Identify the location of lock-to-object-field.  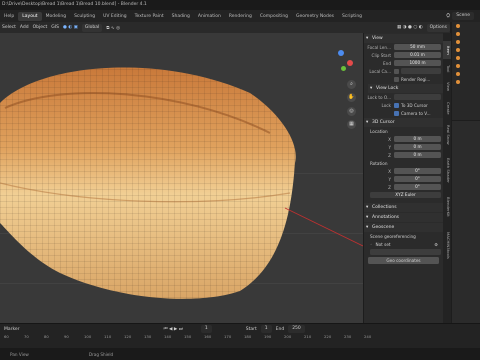
(417, 97).